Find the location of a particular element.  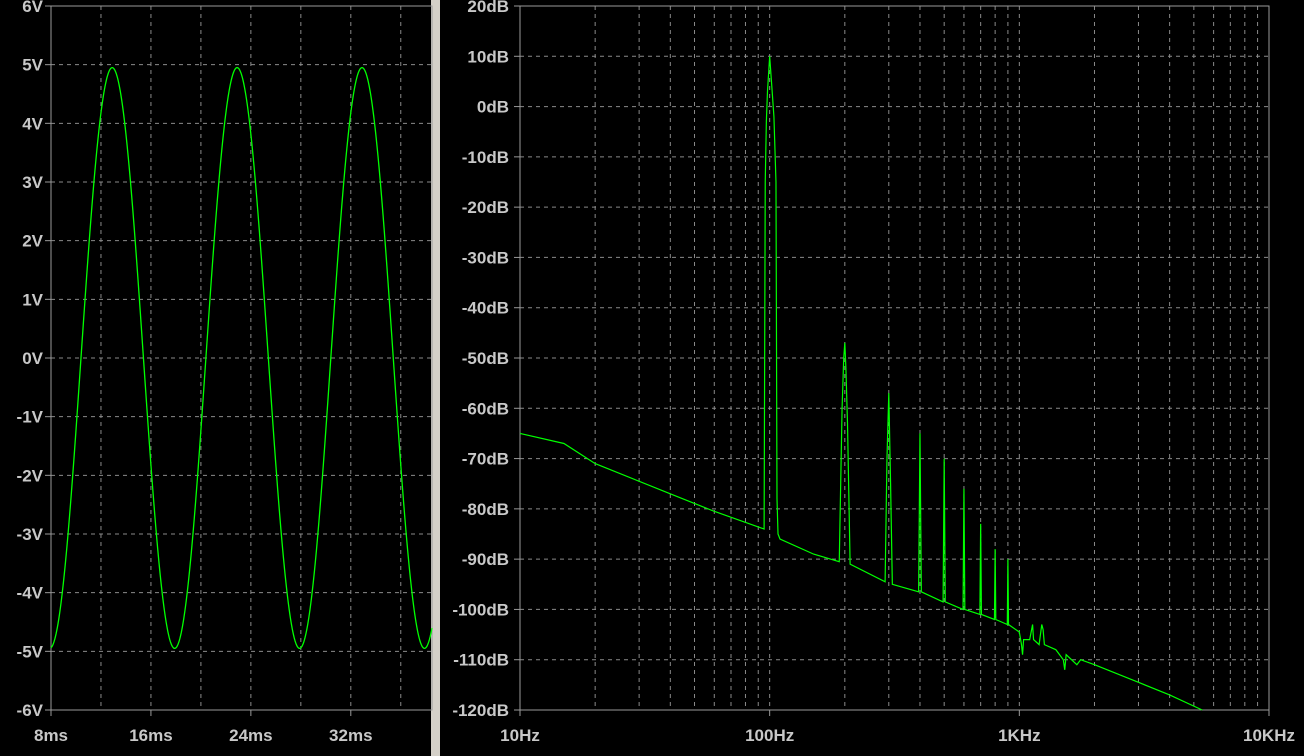

fft-ytick-label: -60dB is located at coordinates (485, 408).